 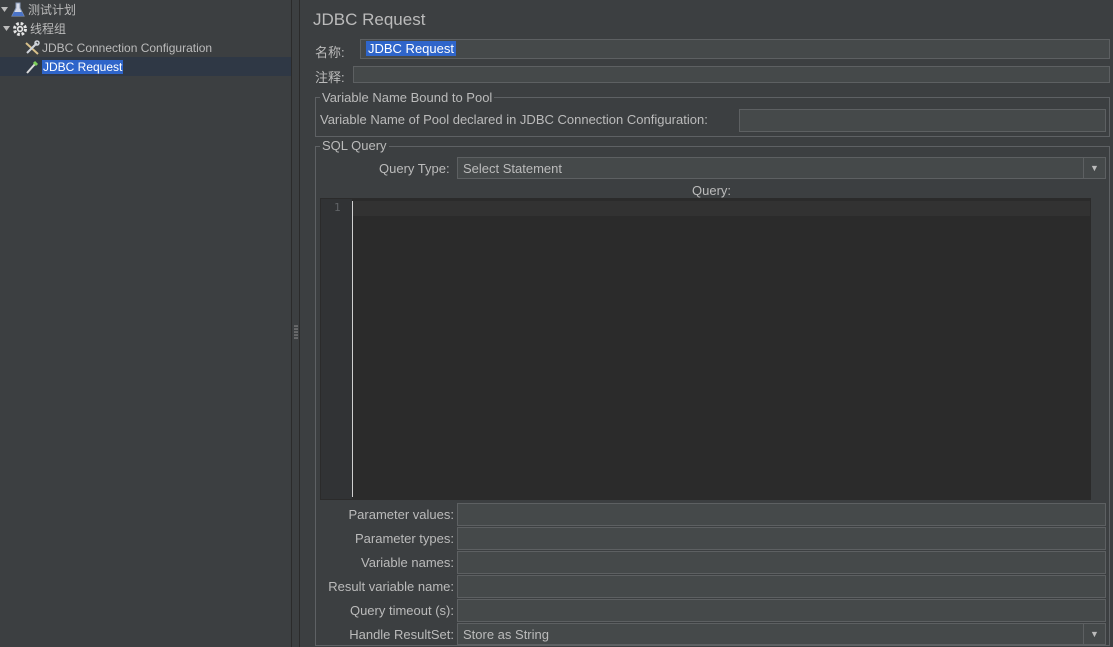 I want to click on name-field-value: JDBC Request, so click(x=411, y=48).